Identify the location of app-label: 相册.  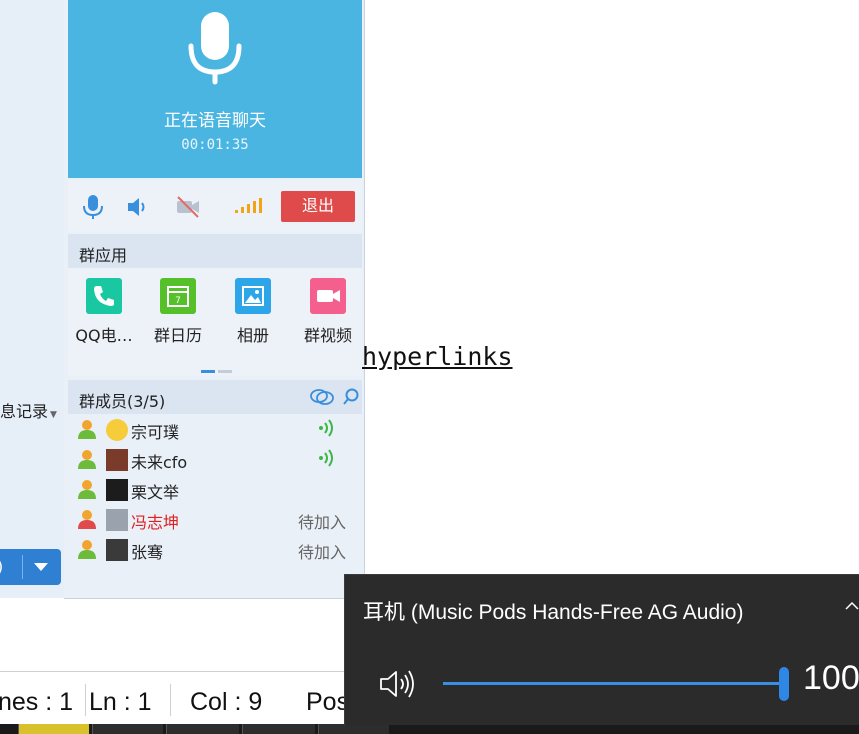
(252, 335).